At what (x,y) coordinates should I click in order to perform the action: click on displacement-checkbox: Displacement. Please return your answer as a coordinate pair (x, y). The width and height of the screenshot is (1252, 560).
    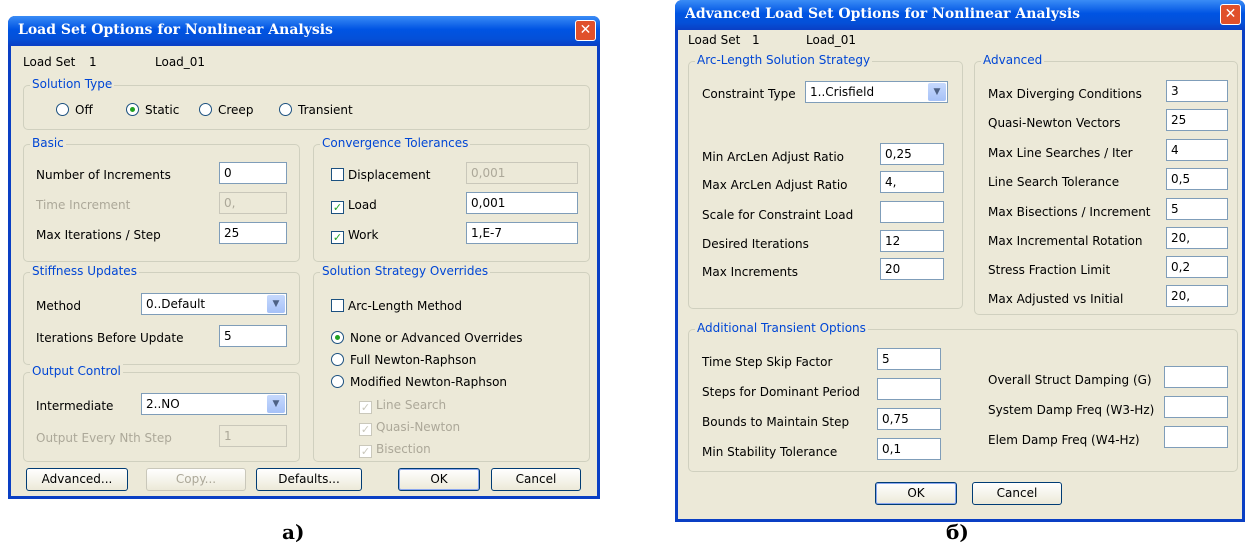
    Looking at the image, I should click on (381, 175).